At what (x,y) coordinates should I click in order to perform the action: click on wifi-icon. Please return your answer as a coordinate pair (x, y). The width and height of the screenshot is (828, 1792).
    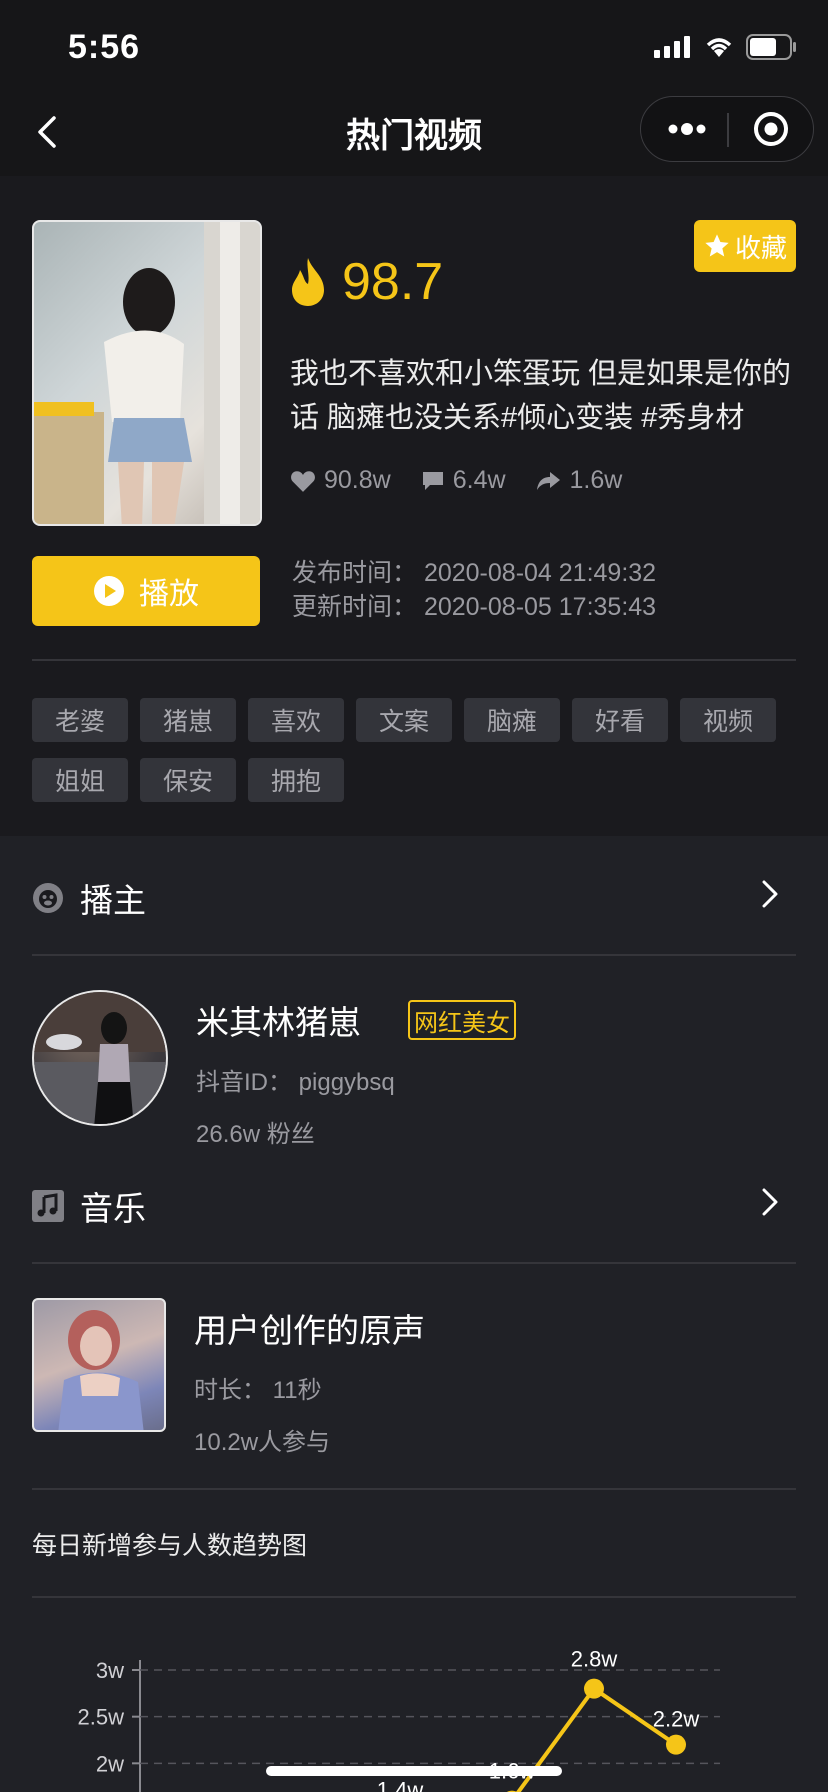
    Looking at the image, I should click on (719, 47).